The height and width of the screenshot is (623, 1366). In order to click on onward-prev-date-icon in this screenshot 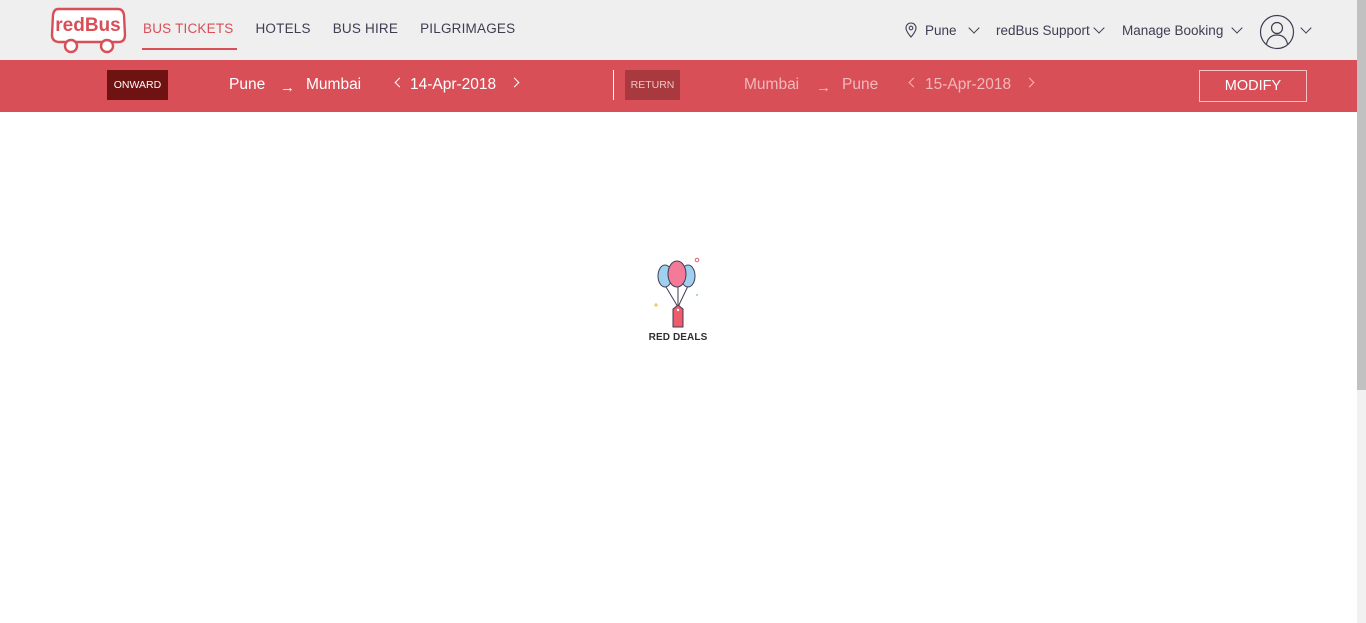, I will do `click(399, 82)`.